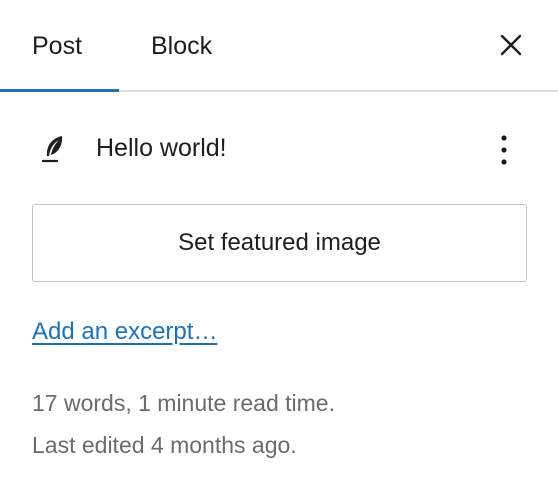  I want to click on more-options-button, so click(504, 150).